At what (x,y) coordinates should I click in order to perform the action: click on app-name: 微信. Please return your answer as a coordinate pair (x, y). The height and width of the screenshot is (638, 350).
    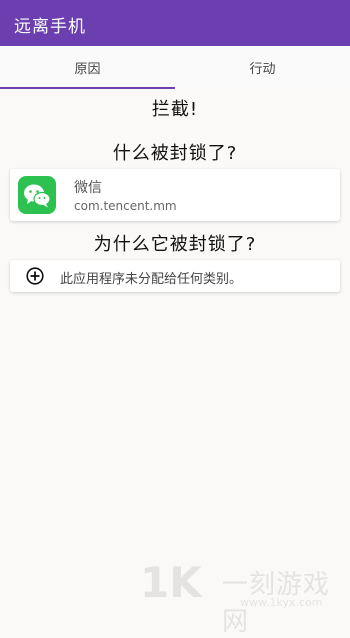
    Looking at the image, I should click on (88, 188).